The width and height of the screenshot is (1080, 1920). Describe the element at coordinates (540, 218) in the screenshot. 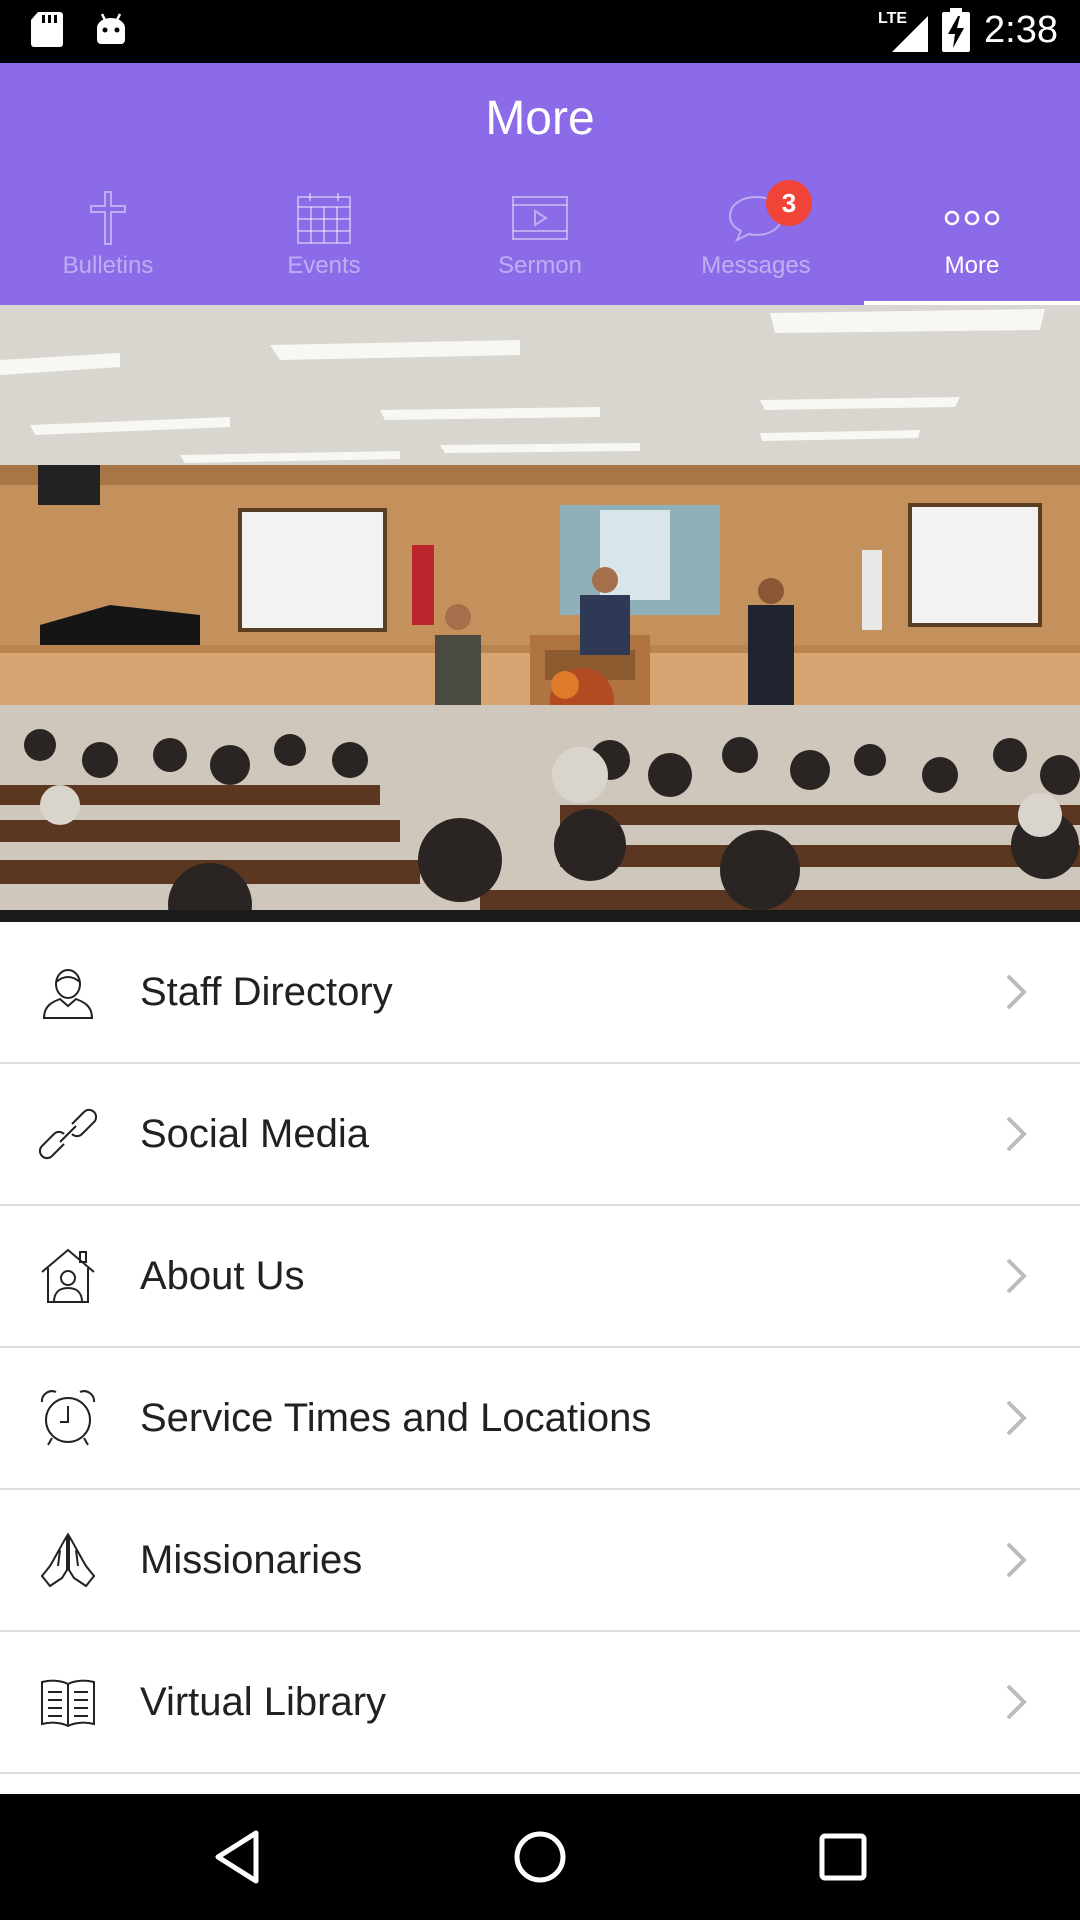

I see `video-icon` at that location.